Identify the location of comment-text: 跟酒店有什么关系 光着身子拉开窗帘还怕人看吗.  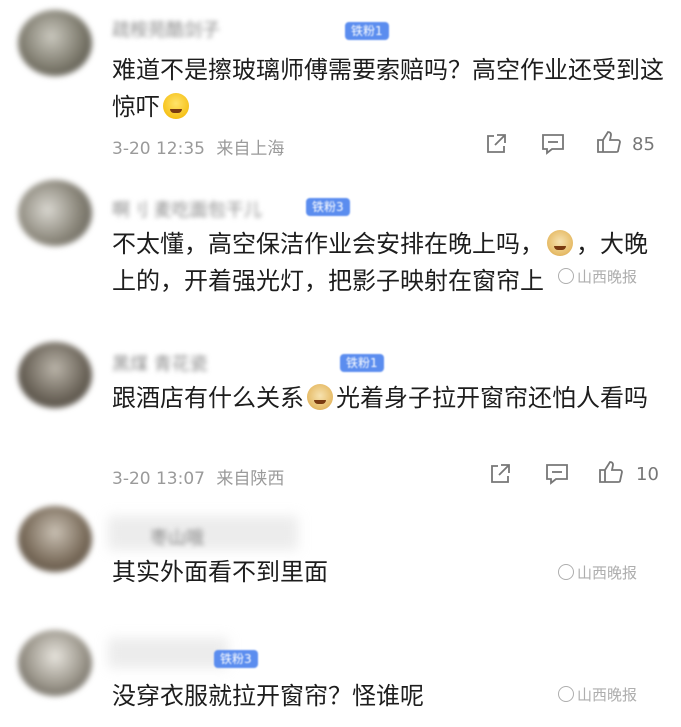
(388, 398).